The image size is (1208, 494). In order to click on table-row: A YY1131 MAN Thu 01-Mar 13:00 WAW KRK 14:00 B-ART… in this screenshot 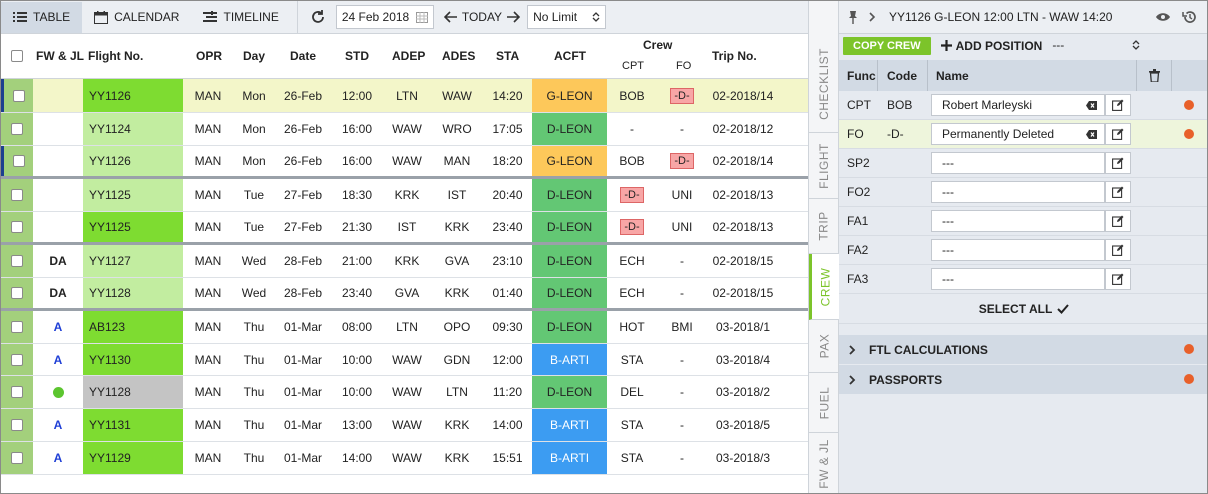, I will do `click(404, 425)`.